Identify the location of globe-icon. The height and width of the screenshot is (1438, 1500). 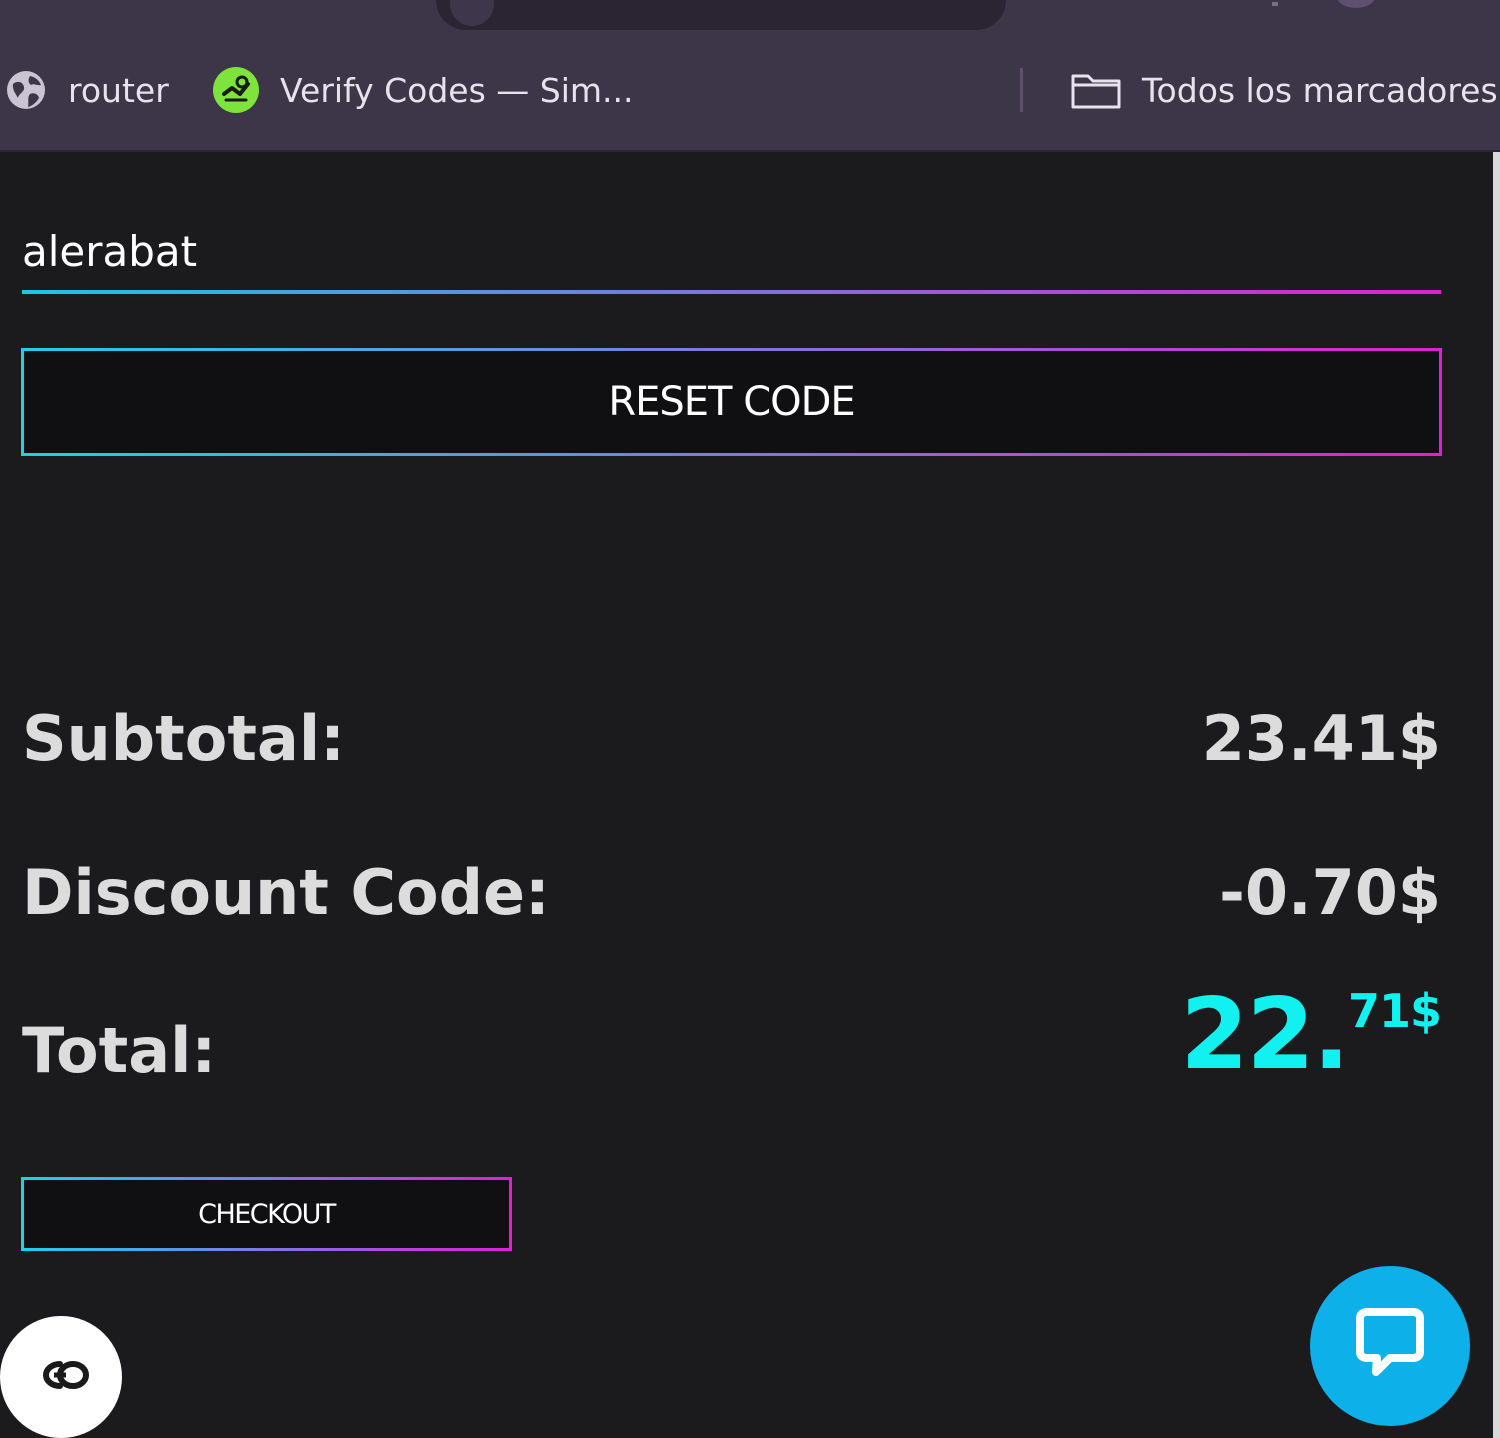
(26, 90).